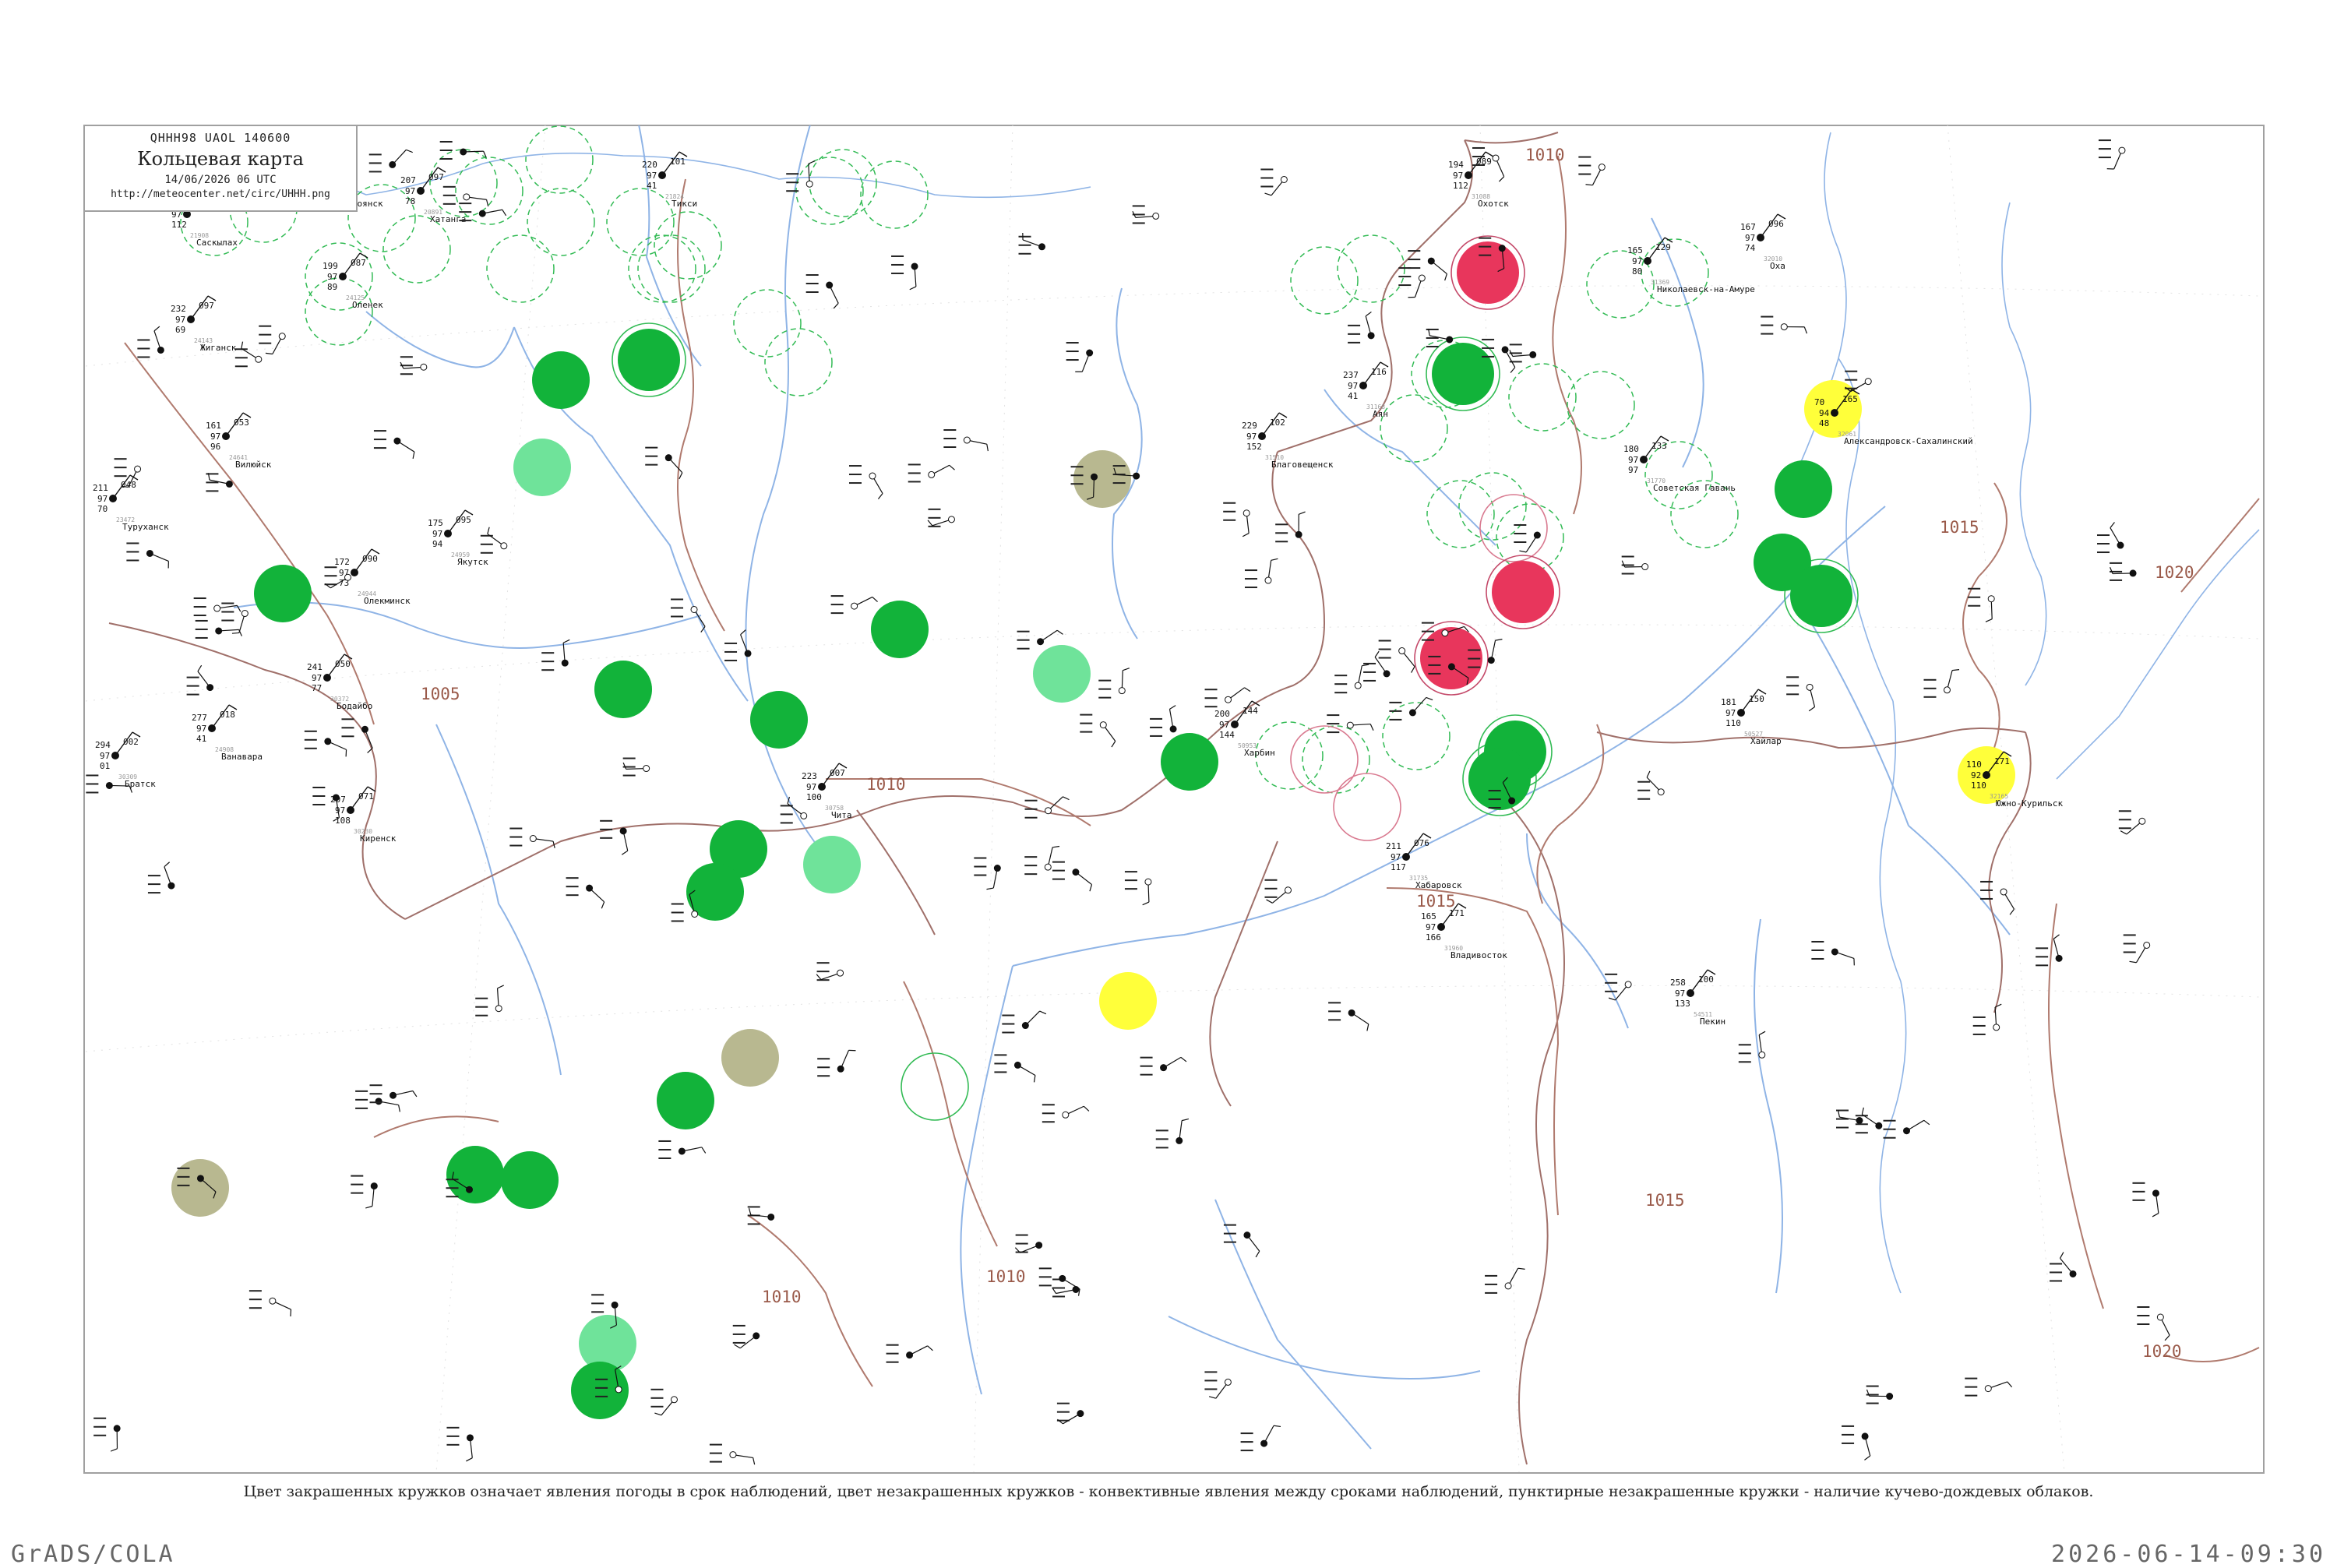  Describe the element at coordinates (330, 266) in the screenshot. I see `station-temperature: 199` at that location.